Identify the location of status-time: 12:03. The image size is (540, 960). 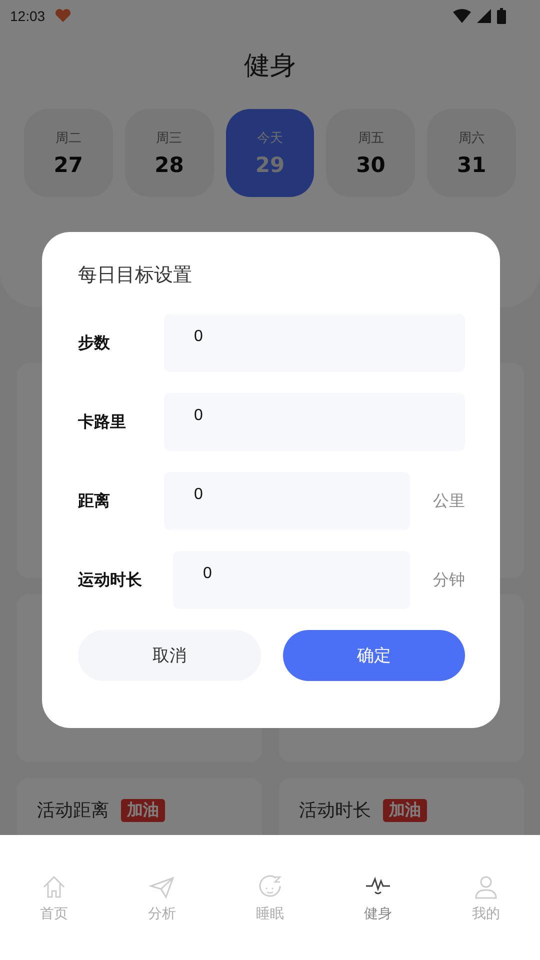
(28, 16).